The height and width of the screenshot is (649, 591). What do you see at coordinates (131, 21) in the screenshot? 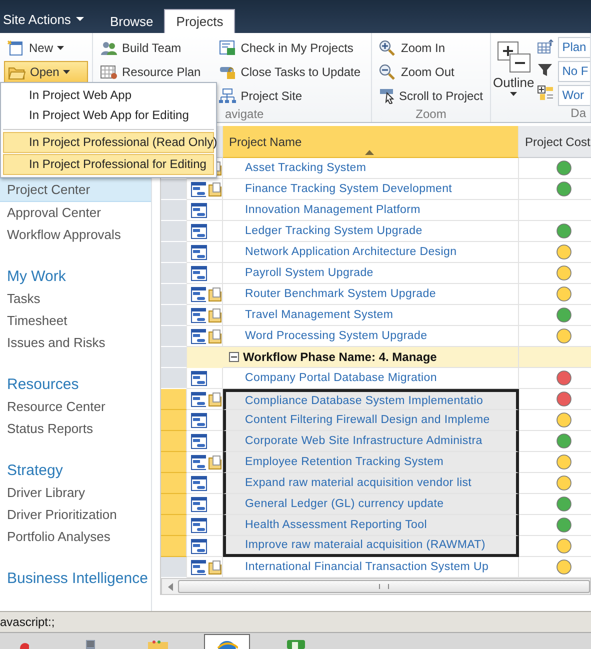
I see `ribbon-tab: Browse` at bounding box center [131, 21].